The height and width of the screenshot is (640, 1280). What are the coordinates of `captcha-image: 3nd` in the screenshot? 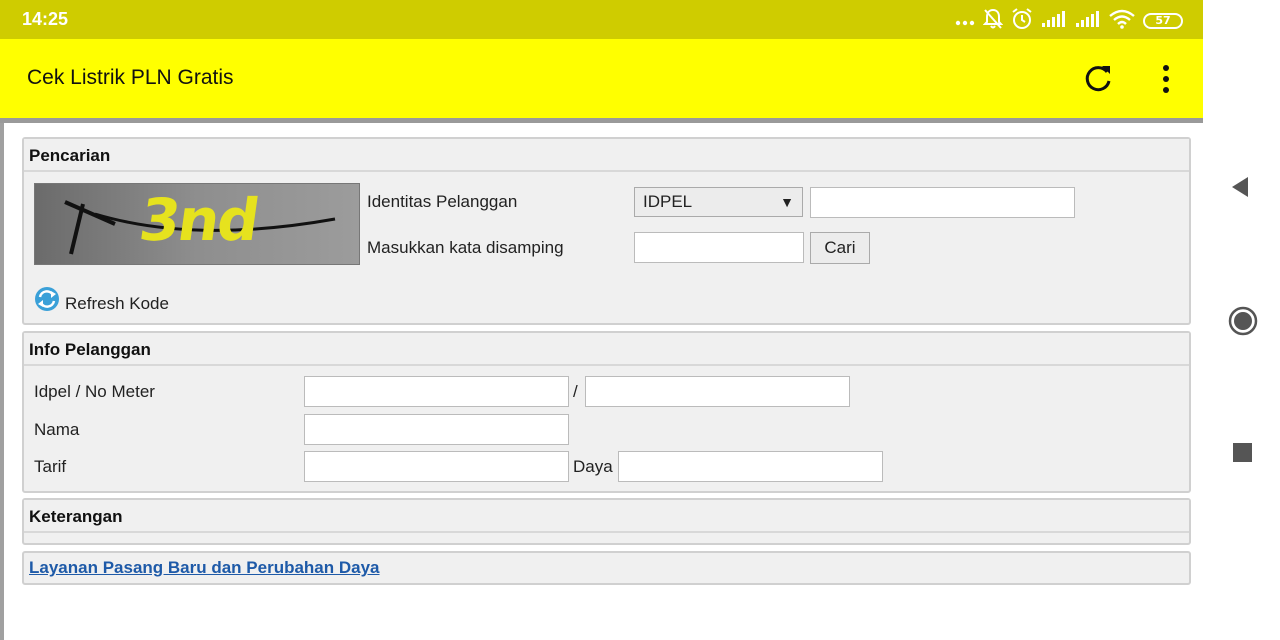 It's located at (197, 224).